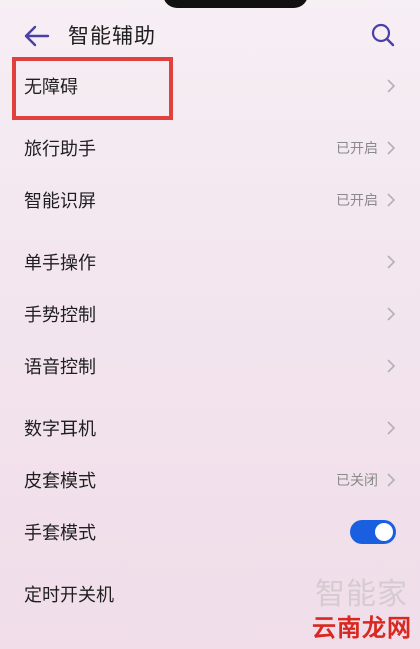 The width and height of the screenshot is (420, 649). I want to click on glove-mode-toggle, so click(373, 532).